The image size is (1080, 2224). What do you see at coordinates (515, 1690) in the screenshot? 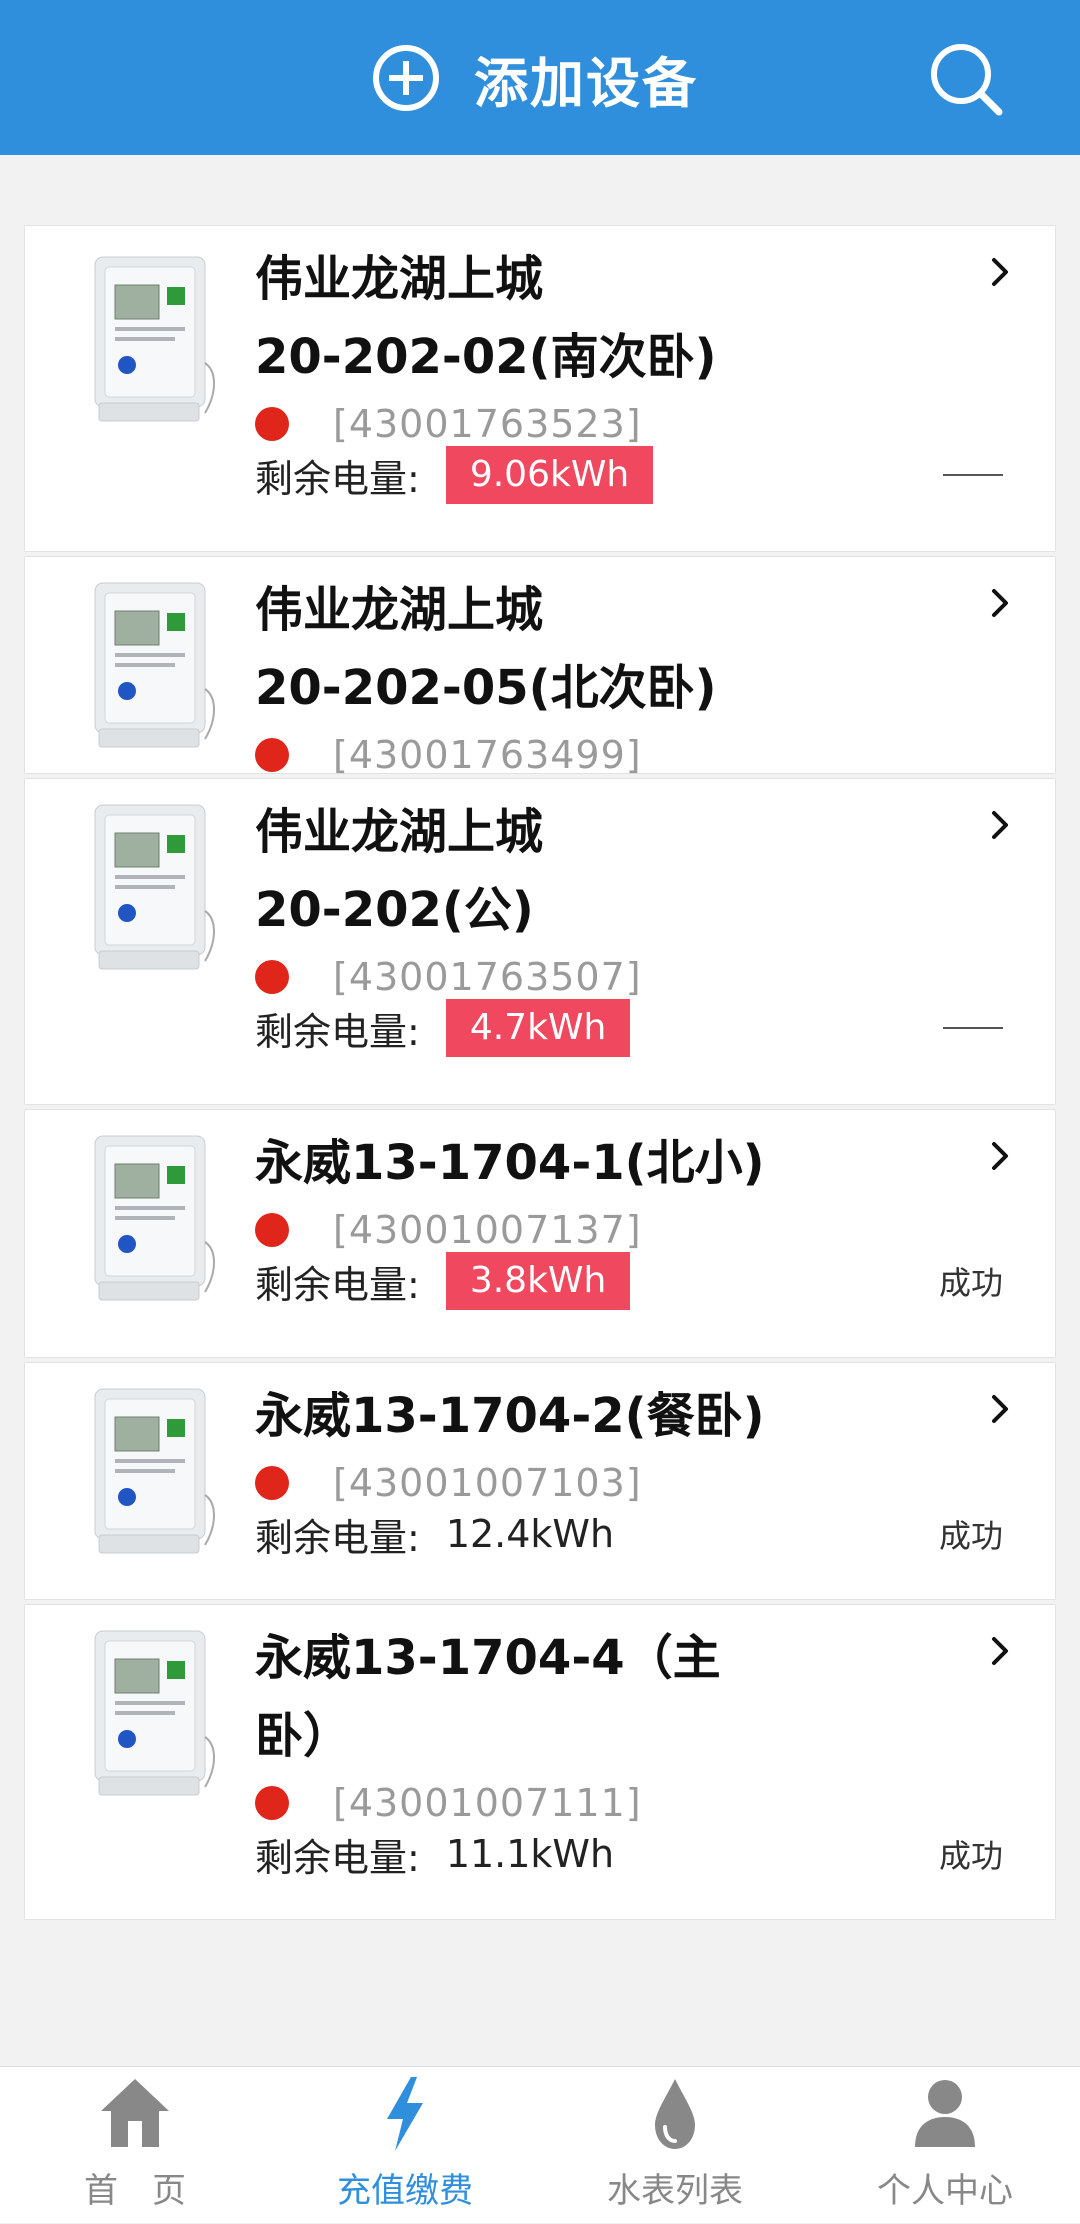
I see `device-title: 永威13-1704-4（主 卧）` at bounding box center [515, 1690].